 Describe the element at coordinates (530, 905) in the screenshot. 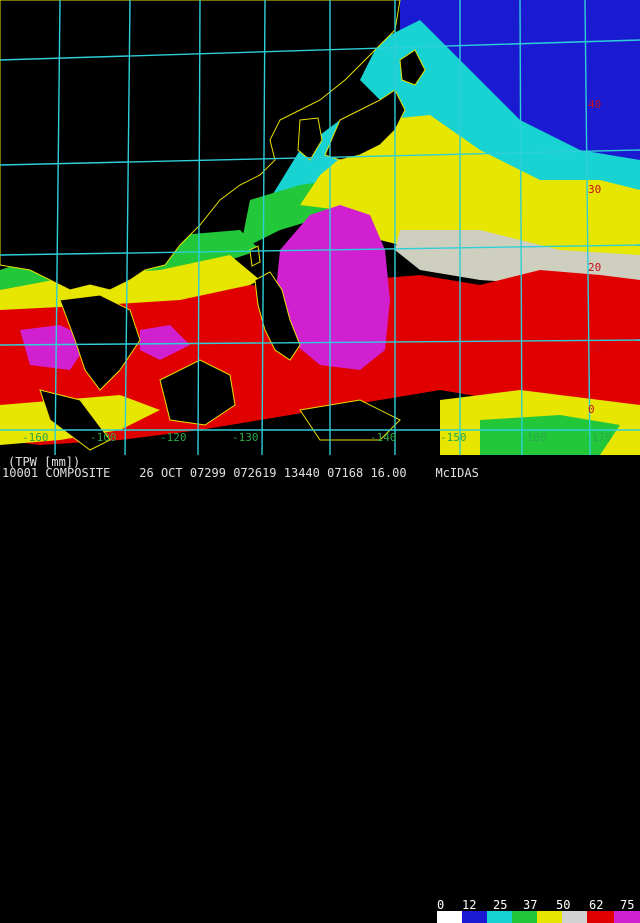

I see `scale-label-37: 37` at that location.